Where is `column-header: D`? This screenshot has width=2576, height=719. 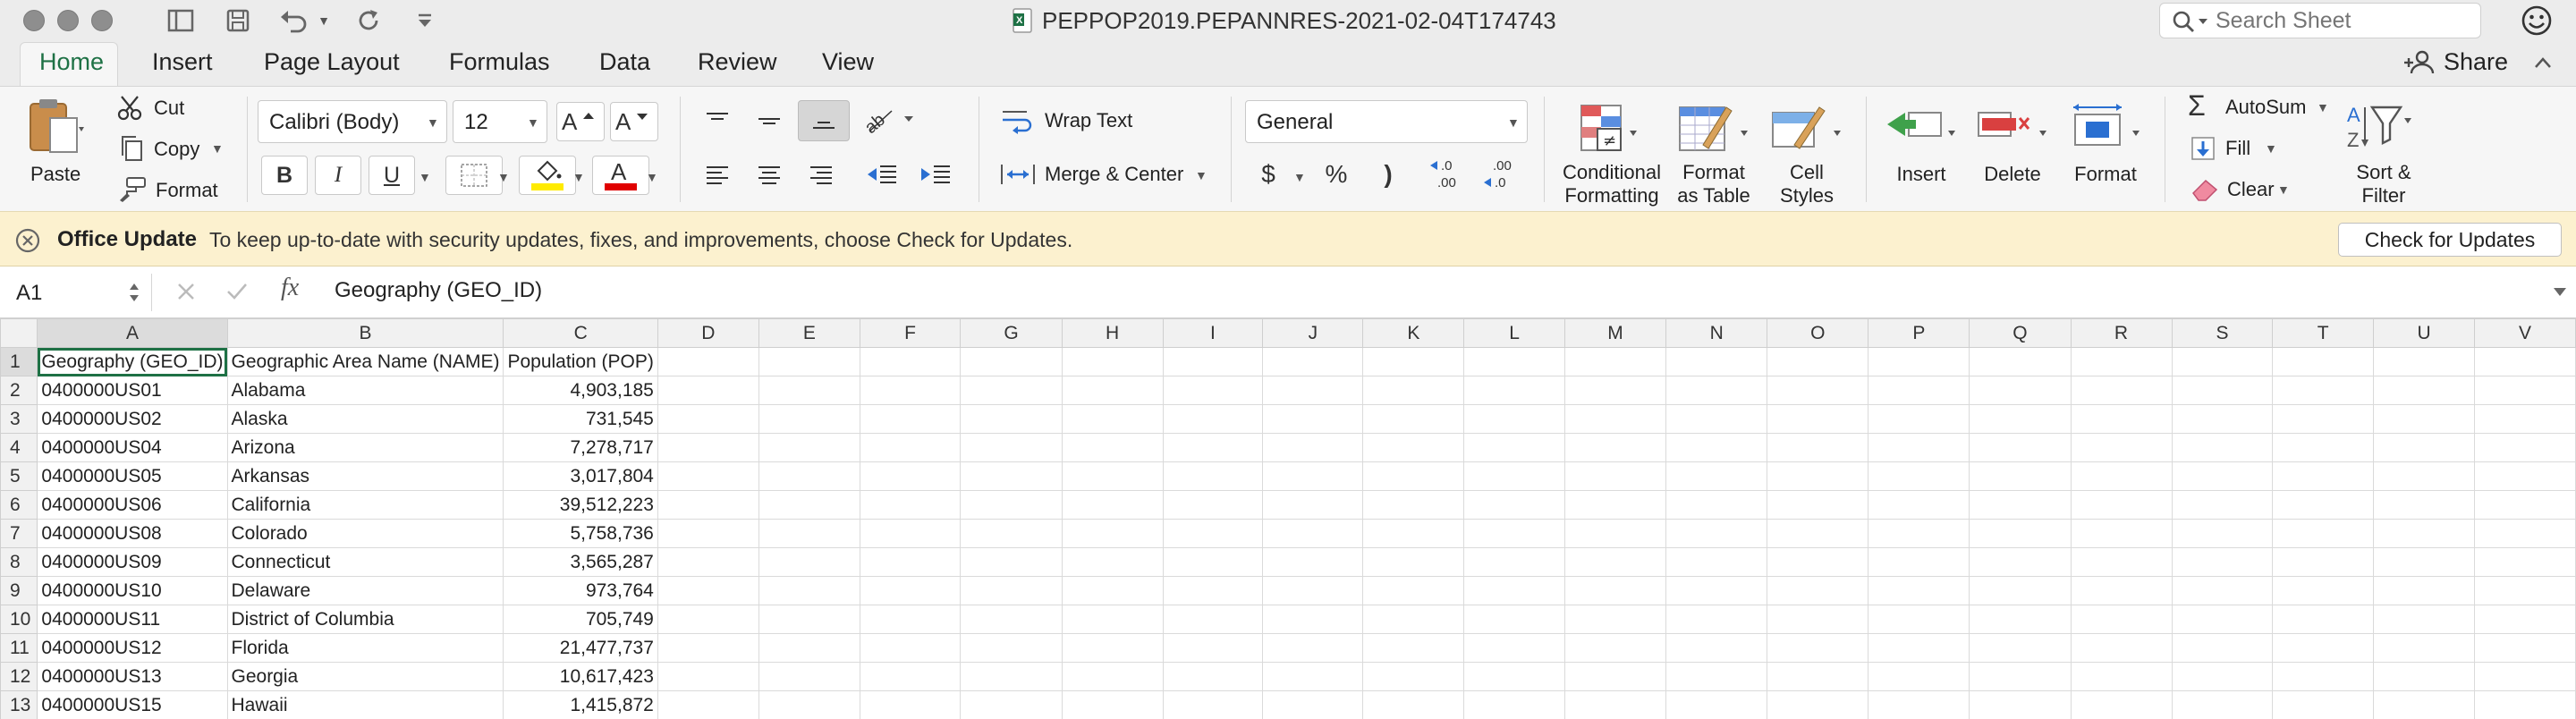
column-header: D is located at coordinates (708, 333).